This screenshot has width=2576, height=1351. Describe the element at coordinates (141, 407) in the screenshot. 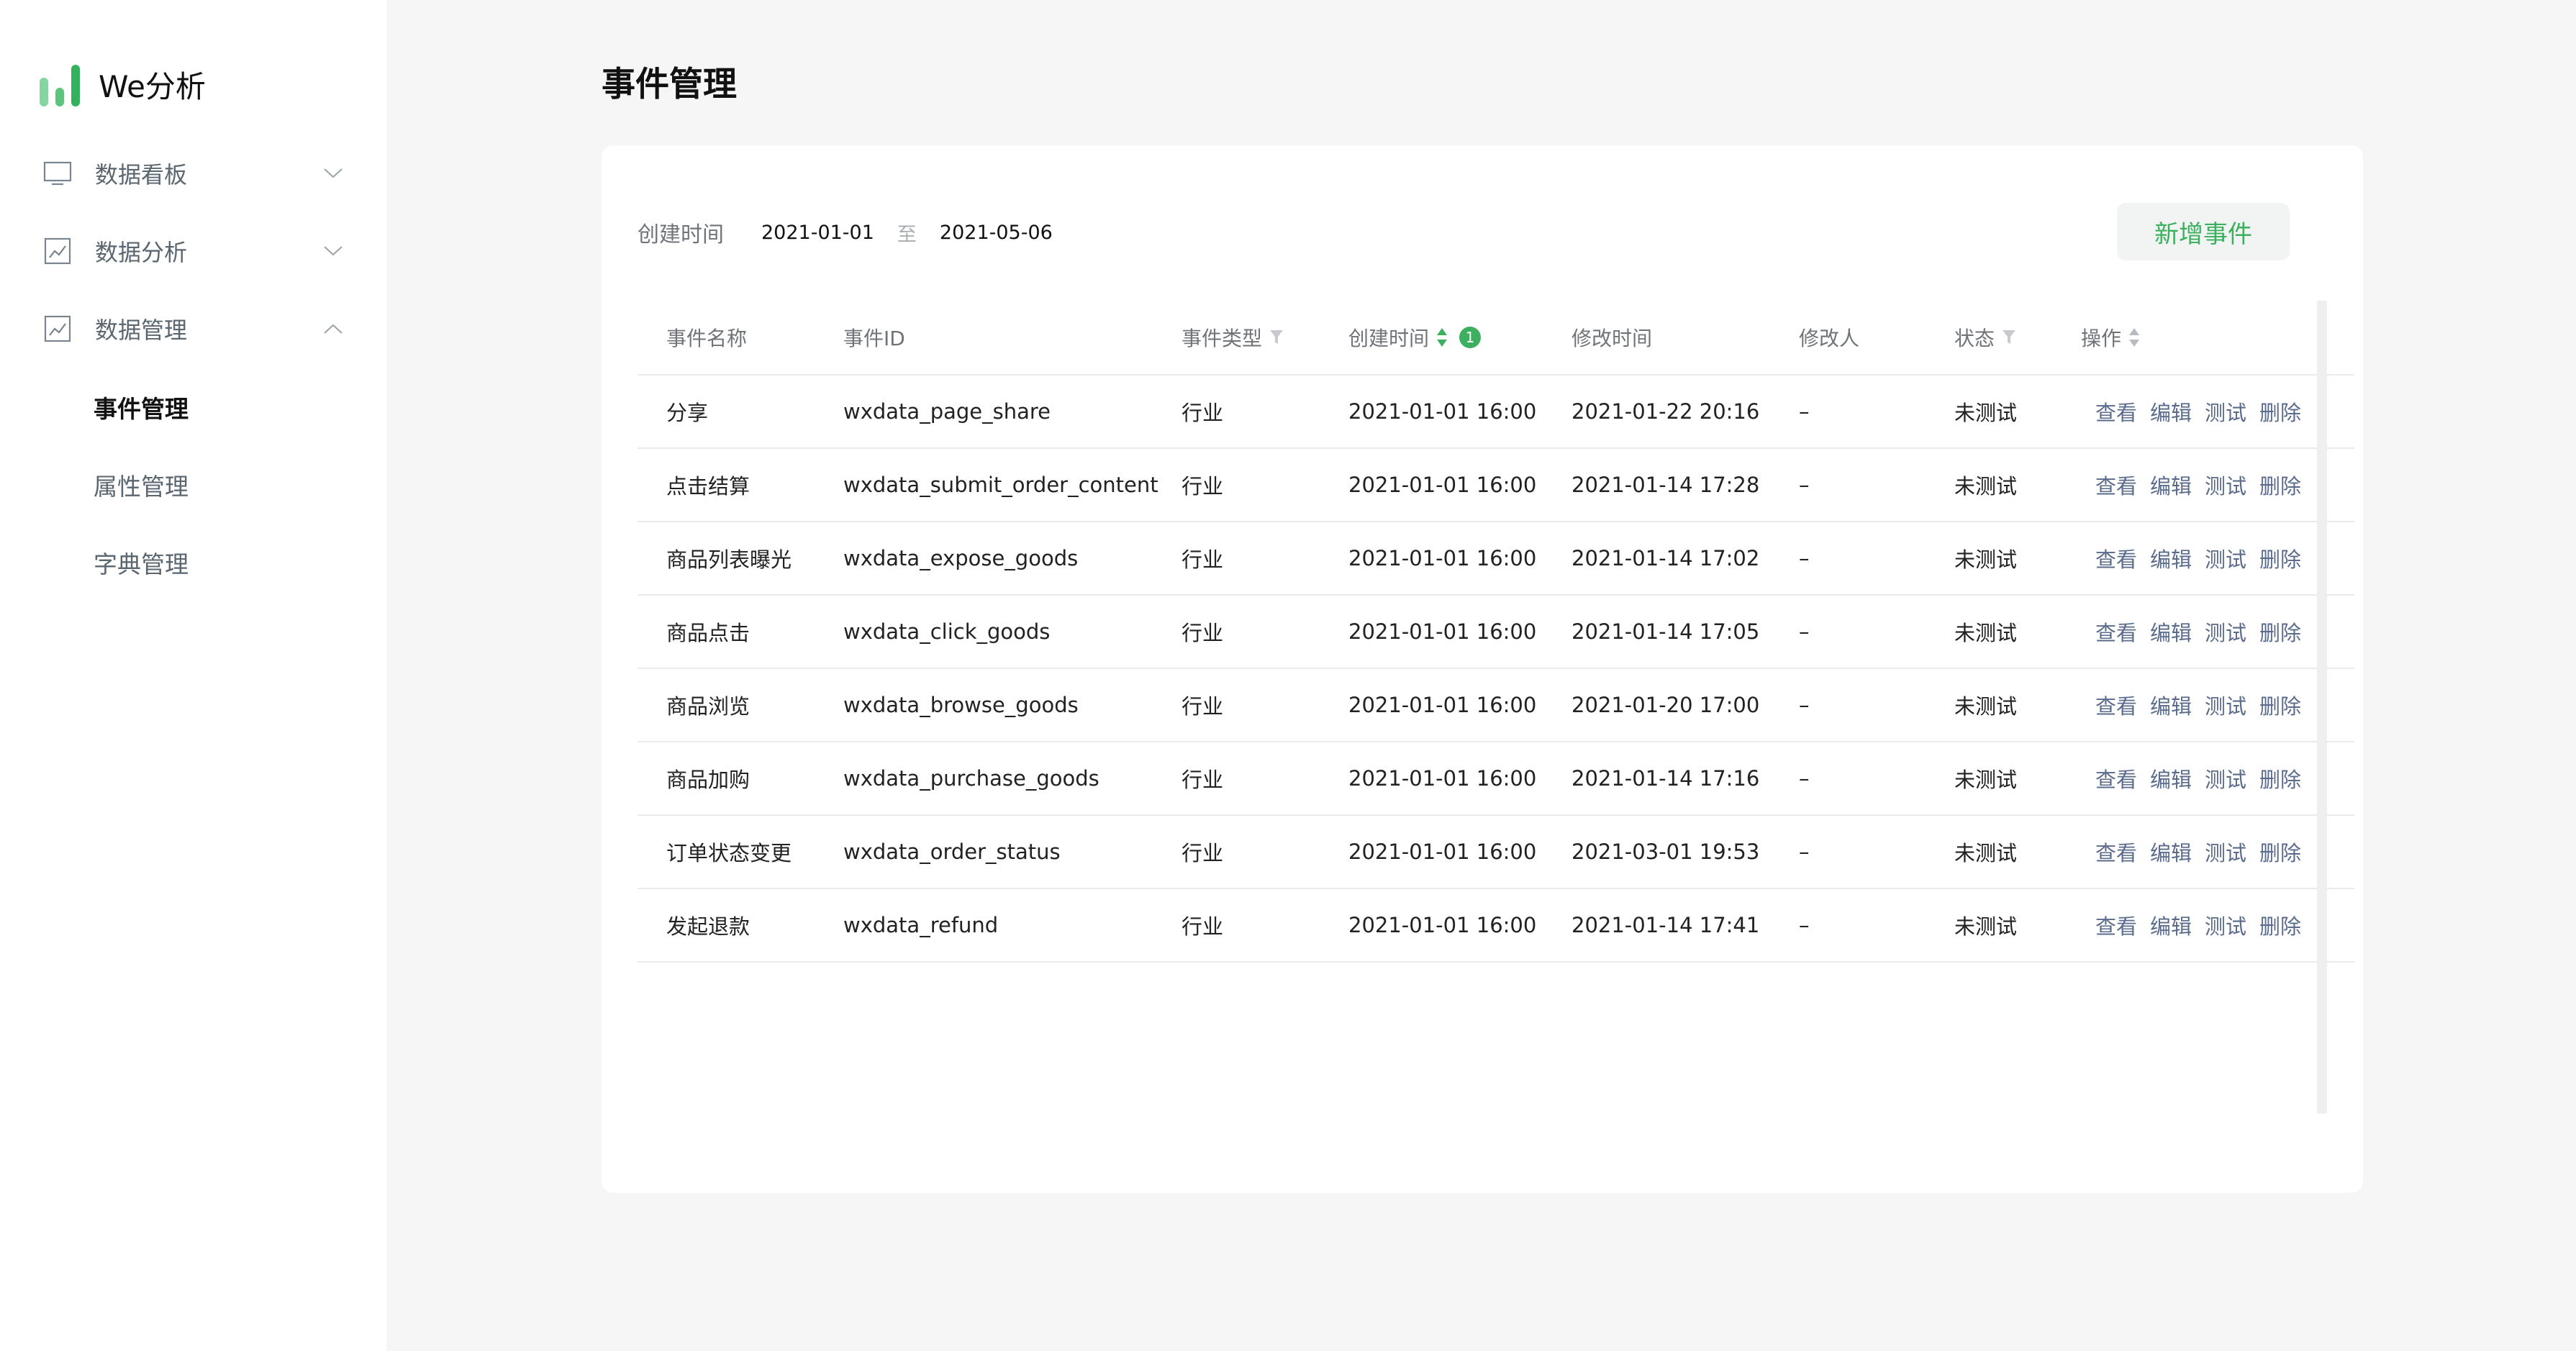

I see `sidebar-subitem-event-management: 事件管理` at that location.